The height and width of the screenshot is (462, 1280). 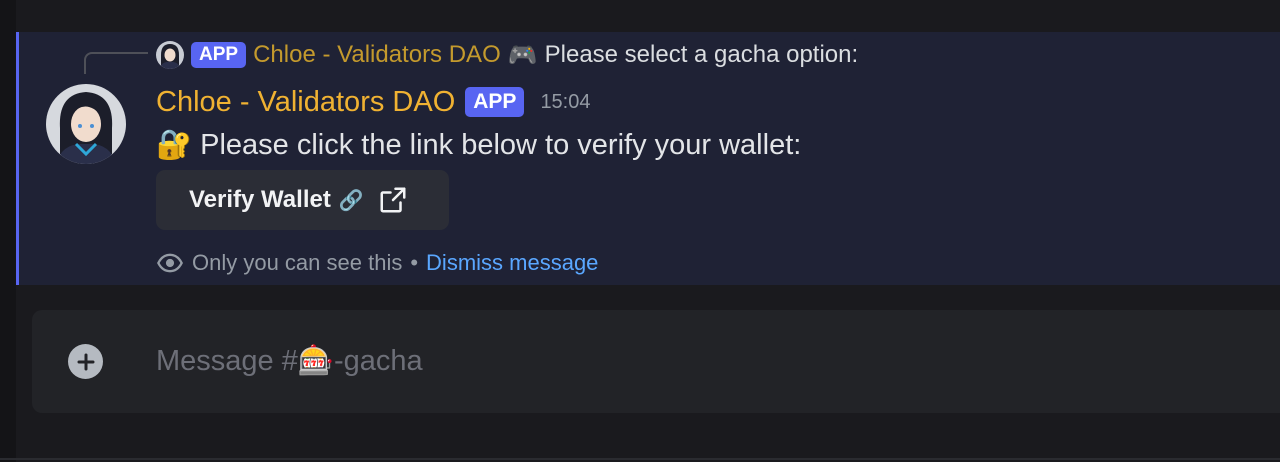 What do you see at coordinates (640, 459) in the screenshot?
I see `bottom-divider` at bounding box center [640, 459].